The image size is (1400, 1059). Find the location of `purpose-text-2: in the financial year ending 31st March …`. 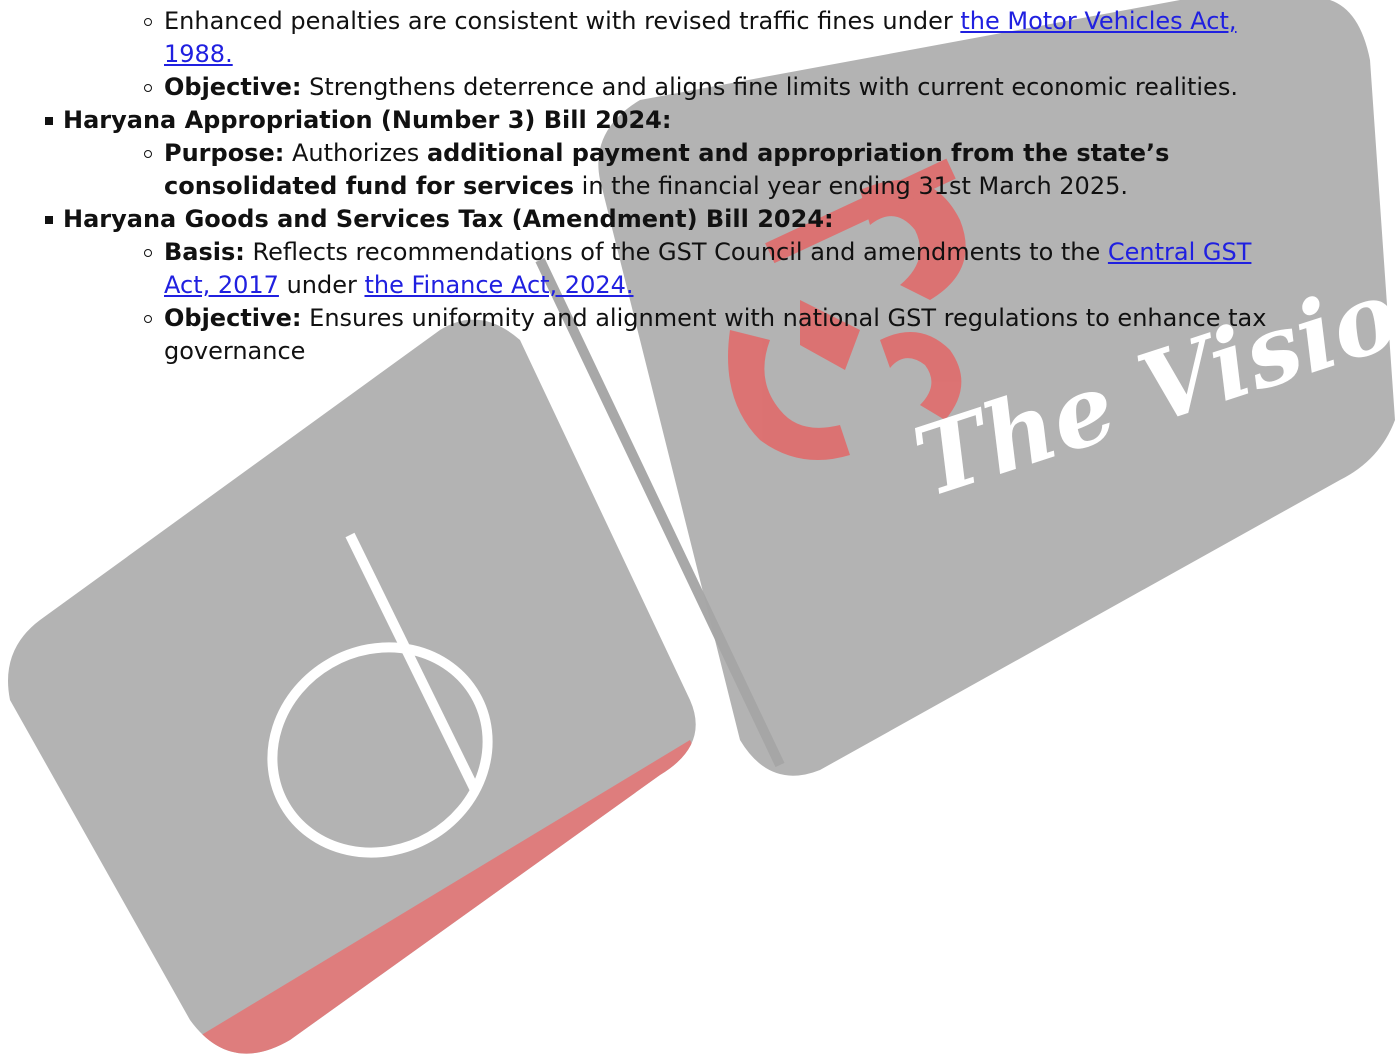

purpose-text-2: in the financial year ending 31st March … is located at coordinates (851, 186).